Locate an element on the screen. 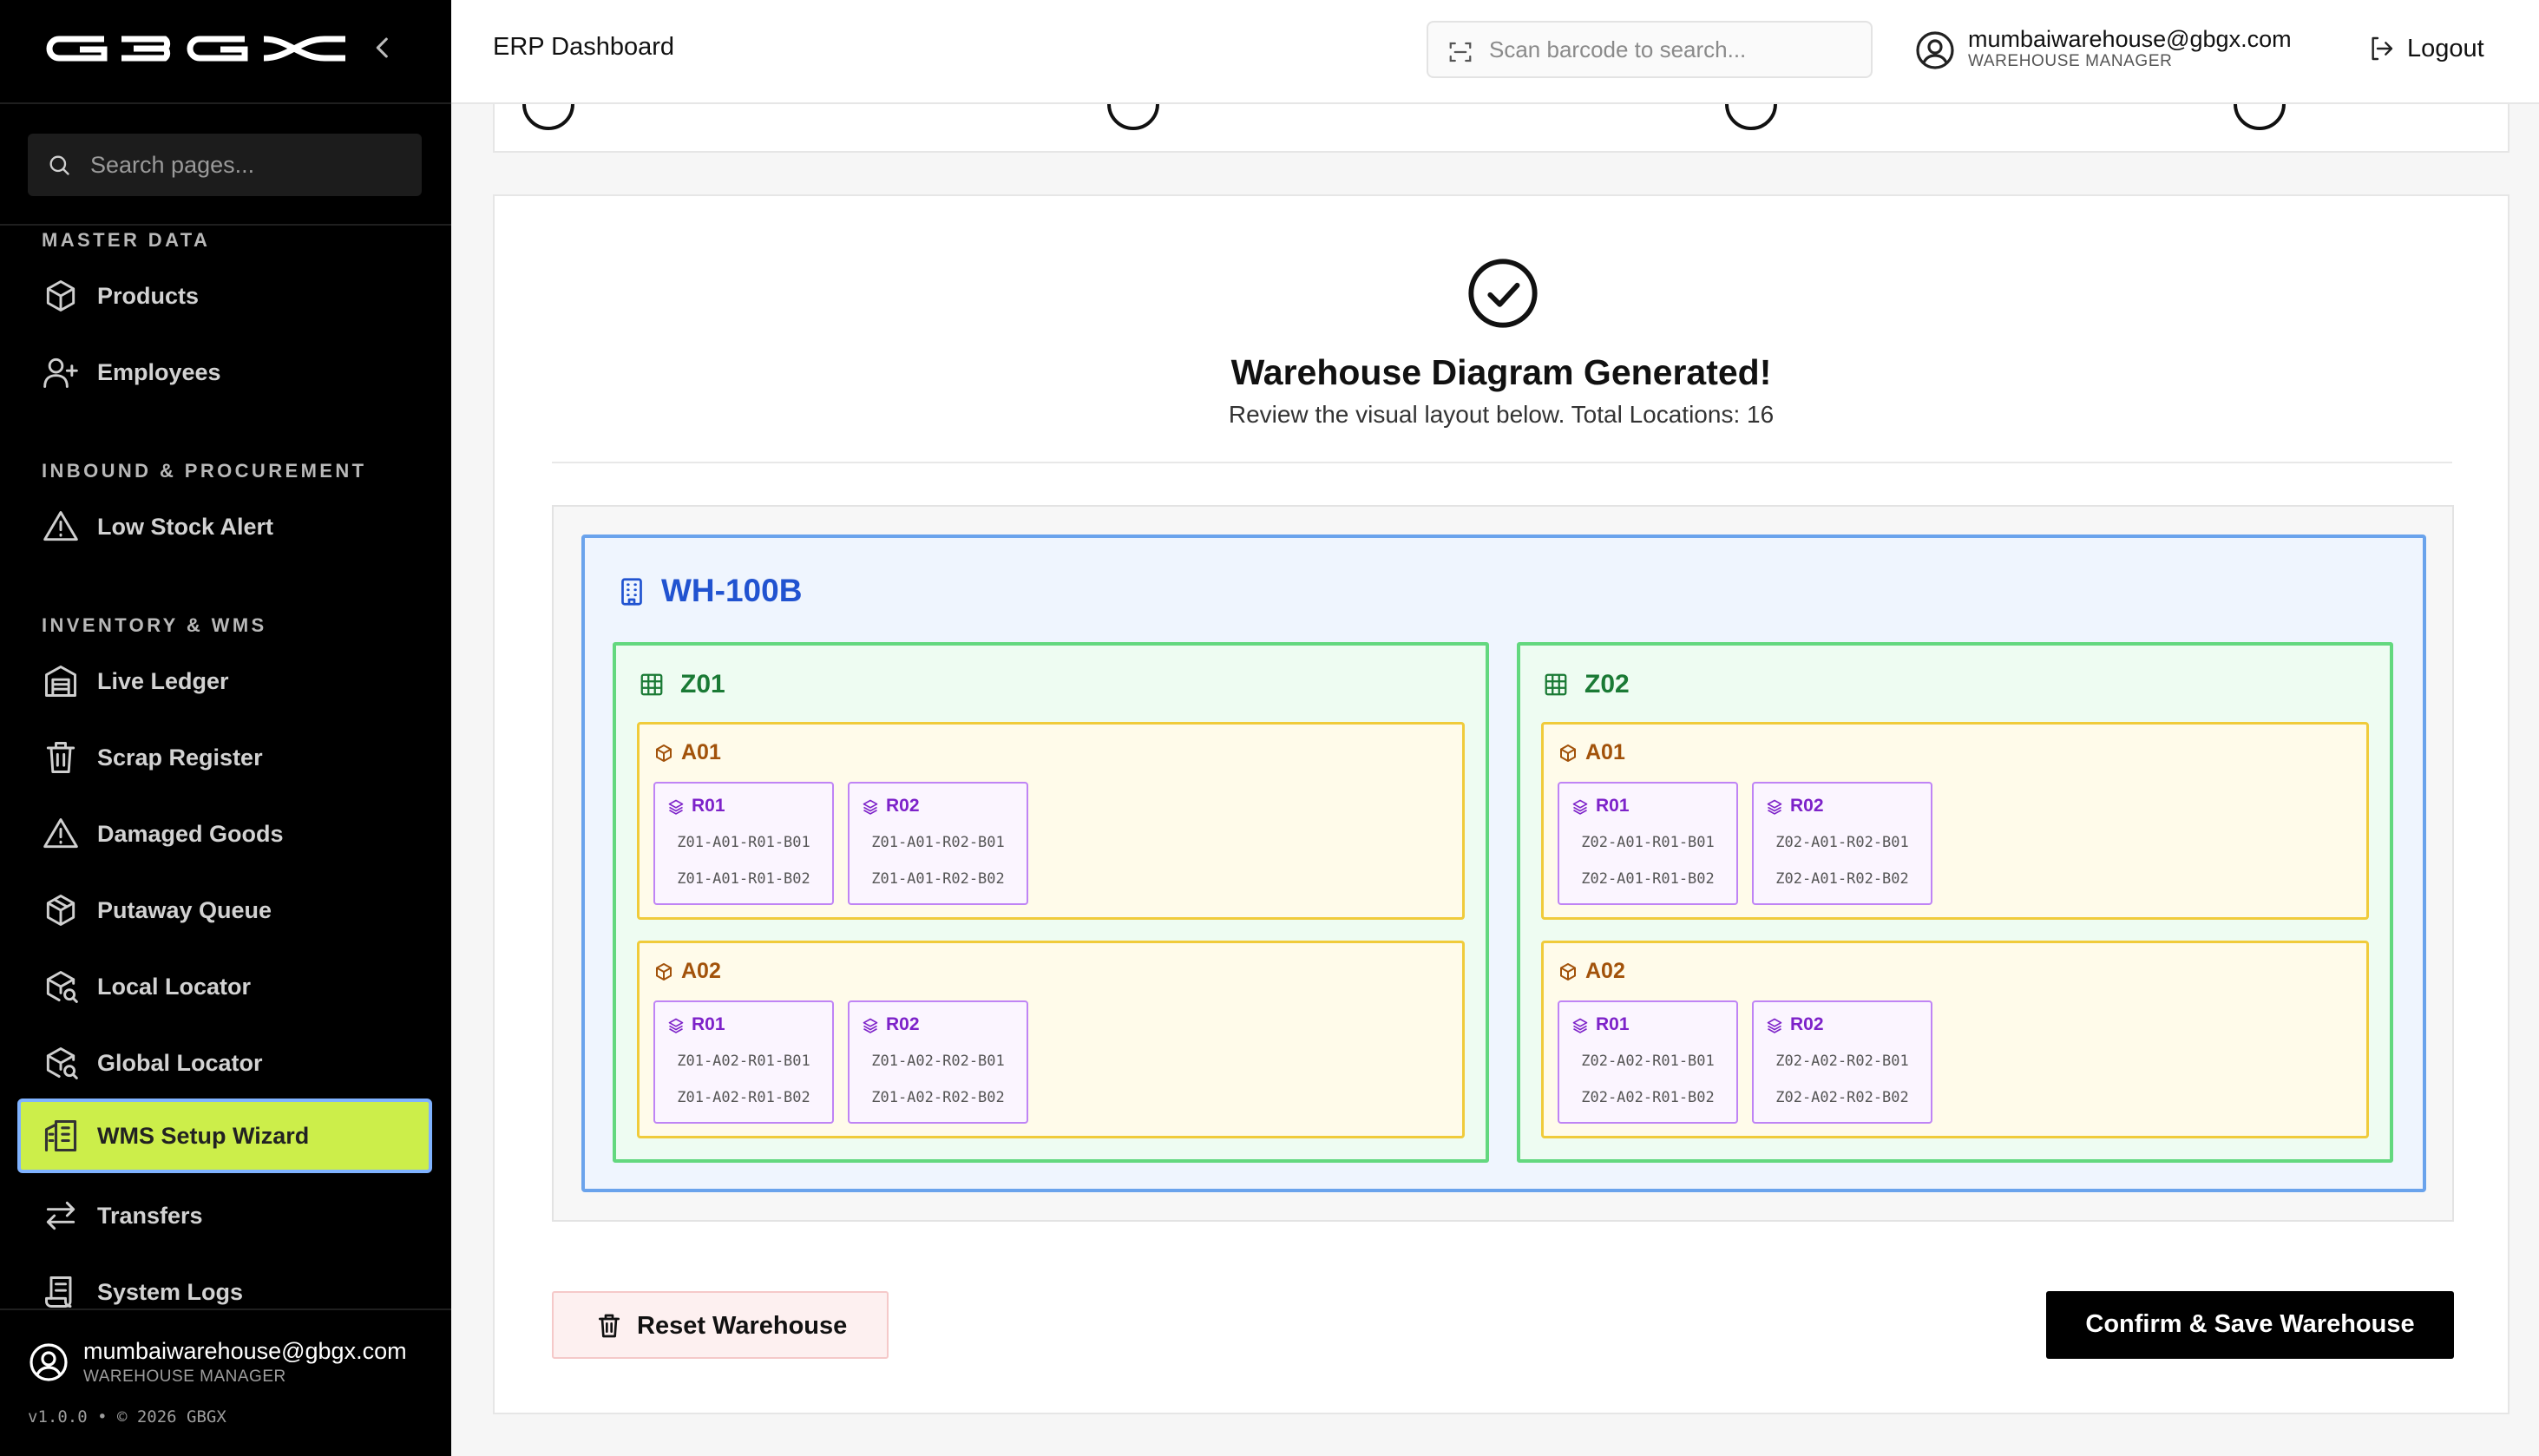  page-search-box is located at coordinates (225, 165).